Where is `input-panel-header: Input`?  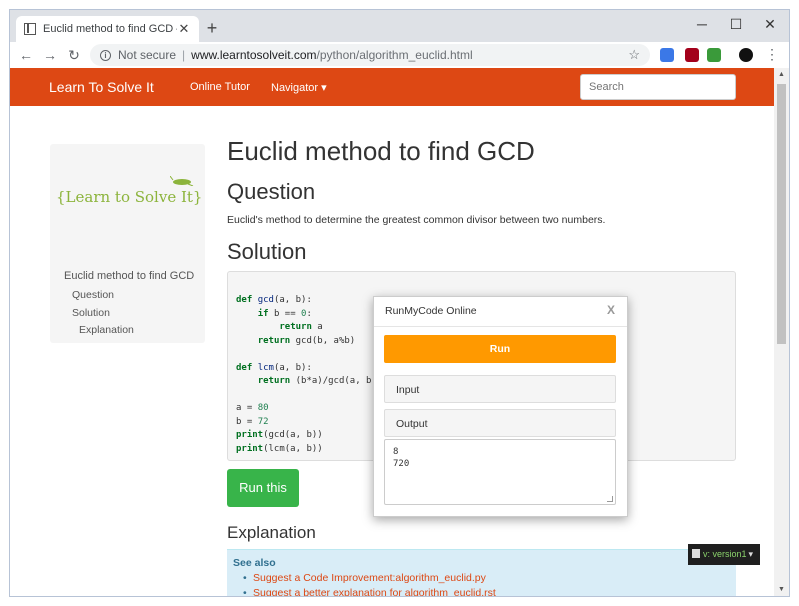 input-panel-header: Input is located at coordinates (500, 389).